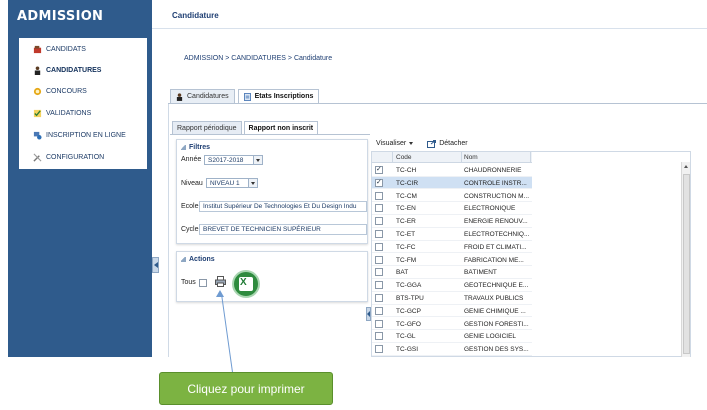  What do you see at coordinates (190, 206) in the screenshot?
I see `ecole-label: Ecole` at bounding box center [190, 206].